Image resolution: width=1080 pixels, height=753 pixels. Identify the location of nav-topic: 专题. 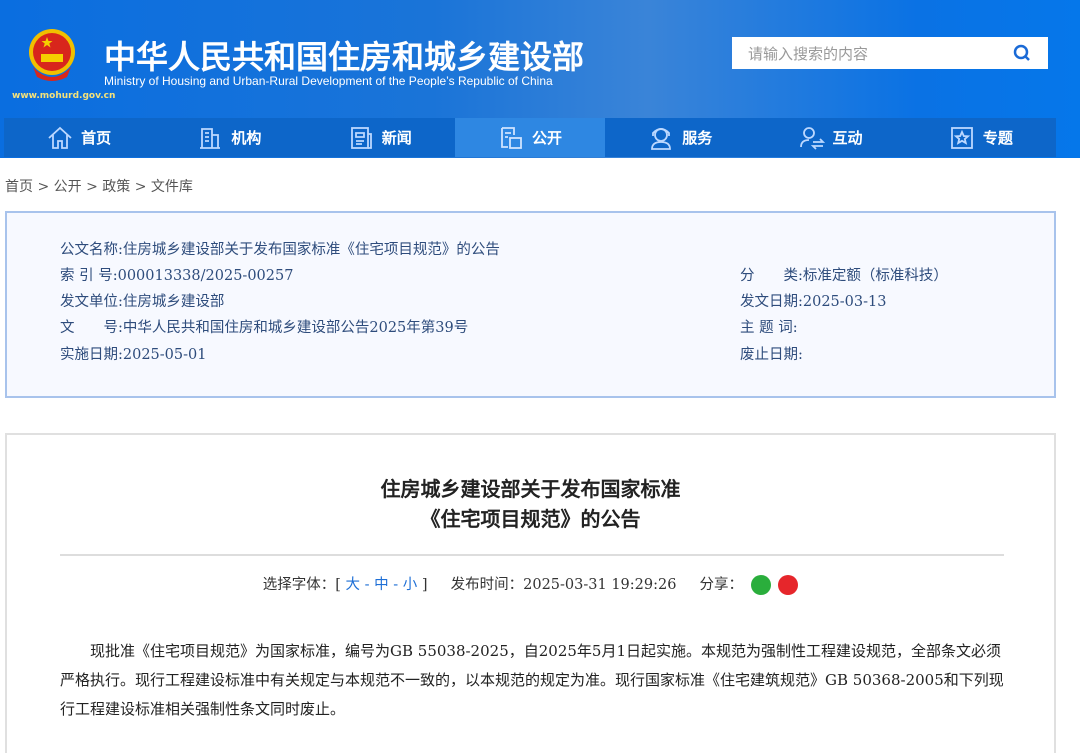
(981, 137).